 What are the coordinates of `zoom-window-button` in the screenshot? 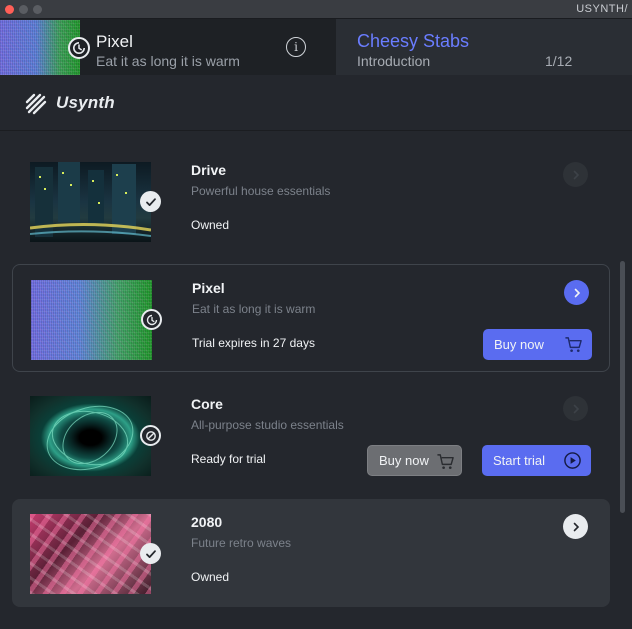 It's located at (37, 9).